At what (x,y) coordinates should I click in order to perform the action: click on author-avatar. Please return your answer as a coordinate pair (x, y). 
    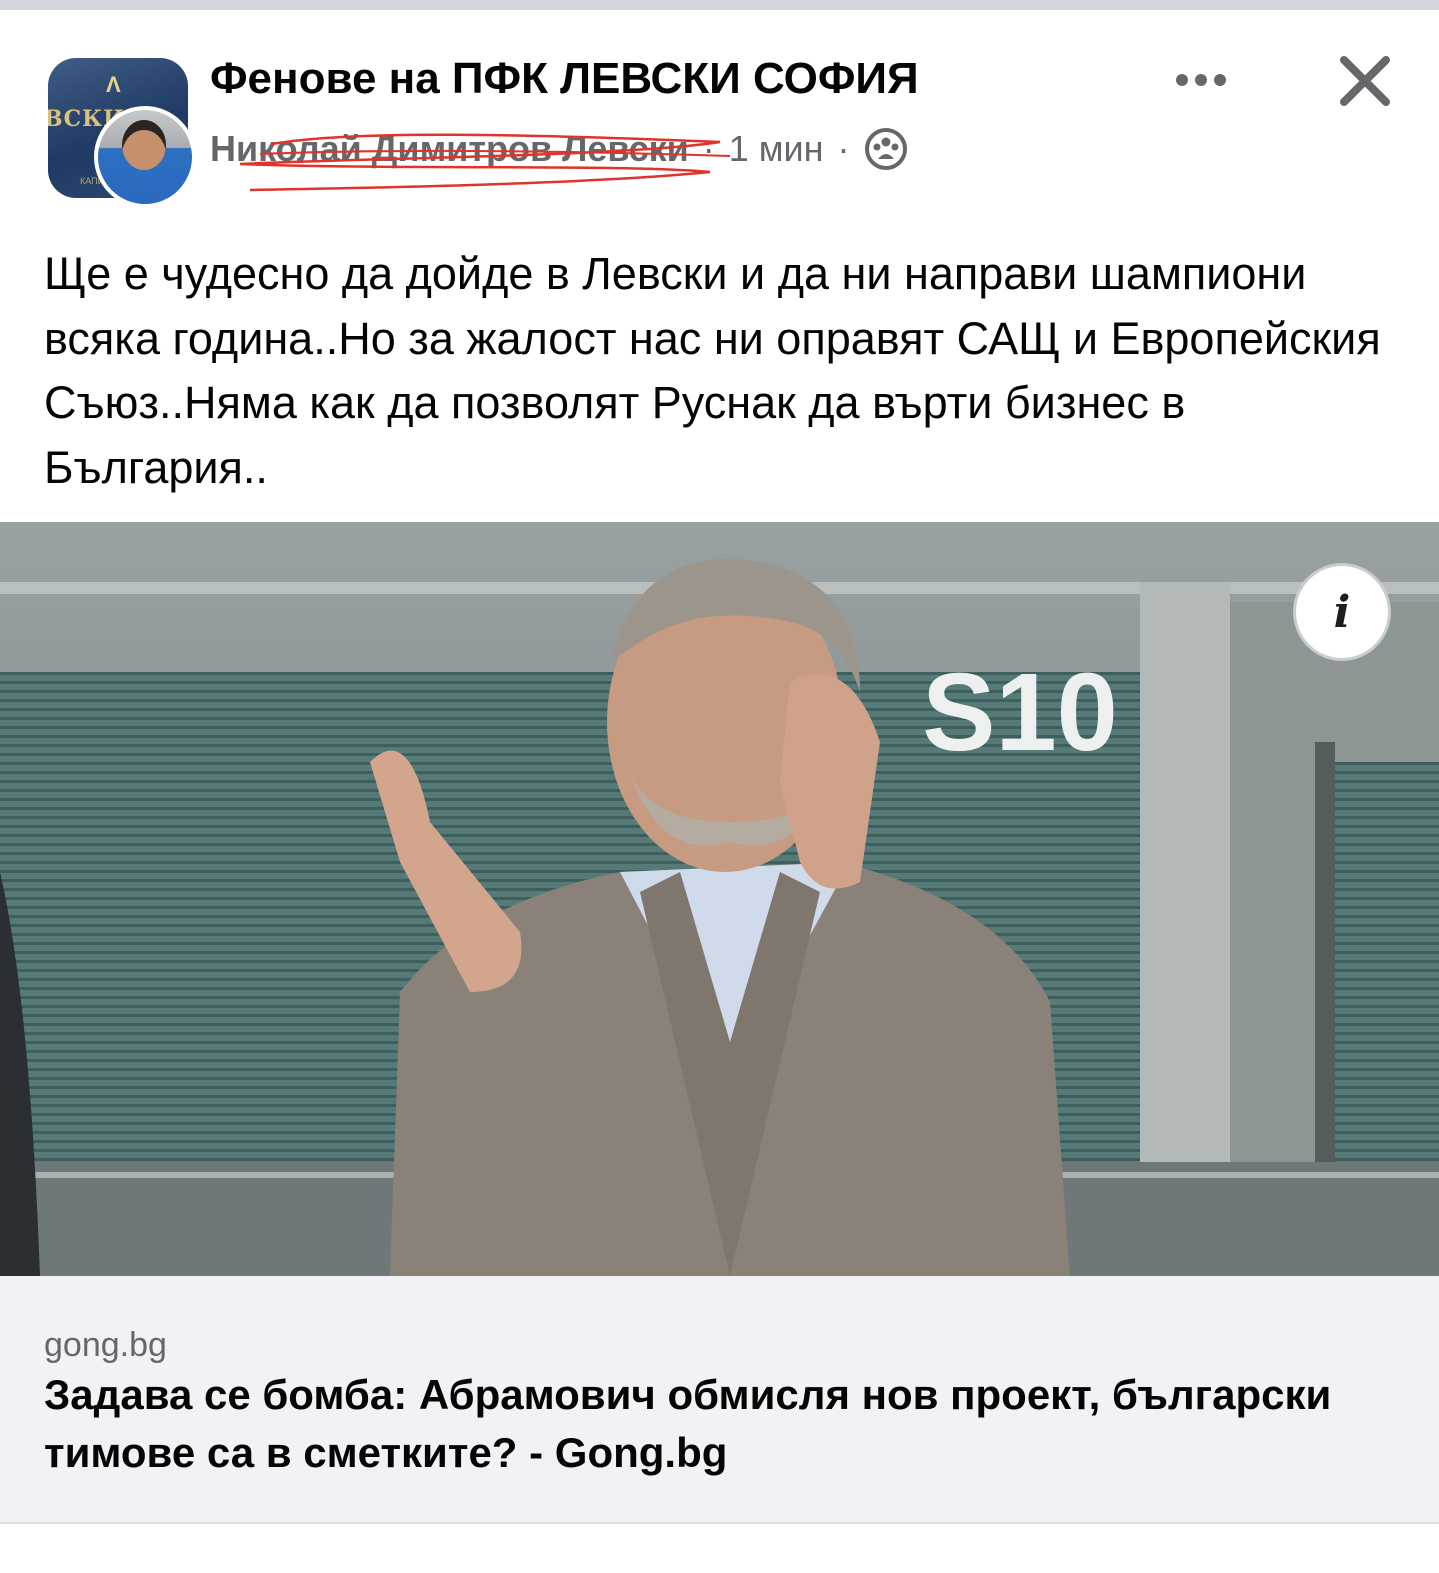
    Looking at the image, I should click on (145, 157).